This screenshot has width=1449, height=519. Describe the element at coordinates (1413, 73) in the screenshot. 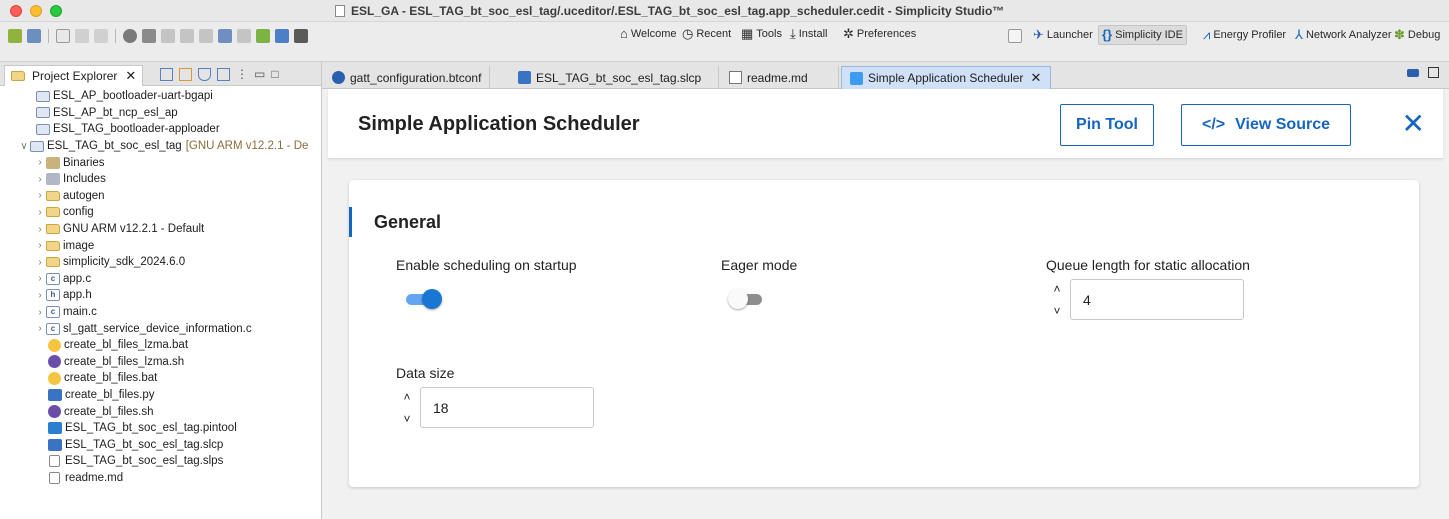

I see `minimize-editor-icon` at that location.